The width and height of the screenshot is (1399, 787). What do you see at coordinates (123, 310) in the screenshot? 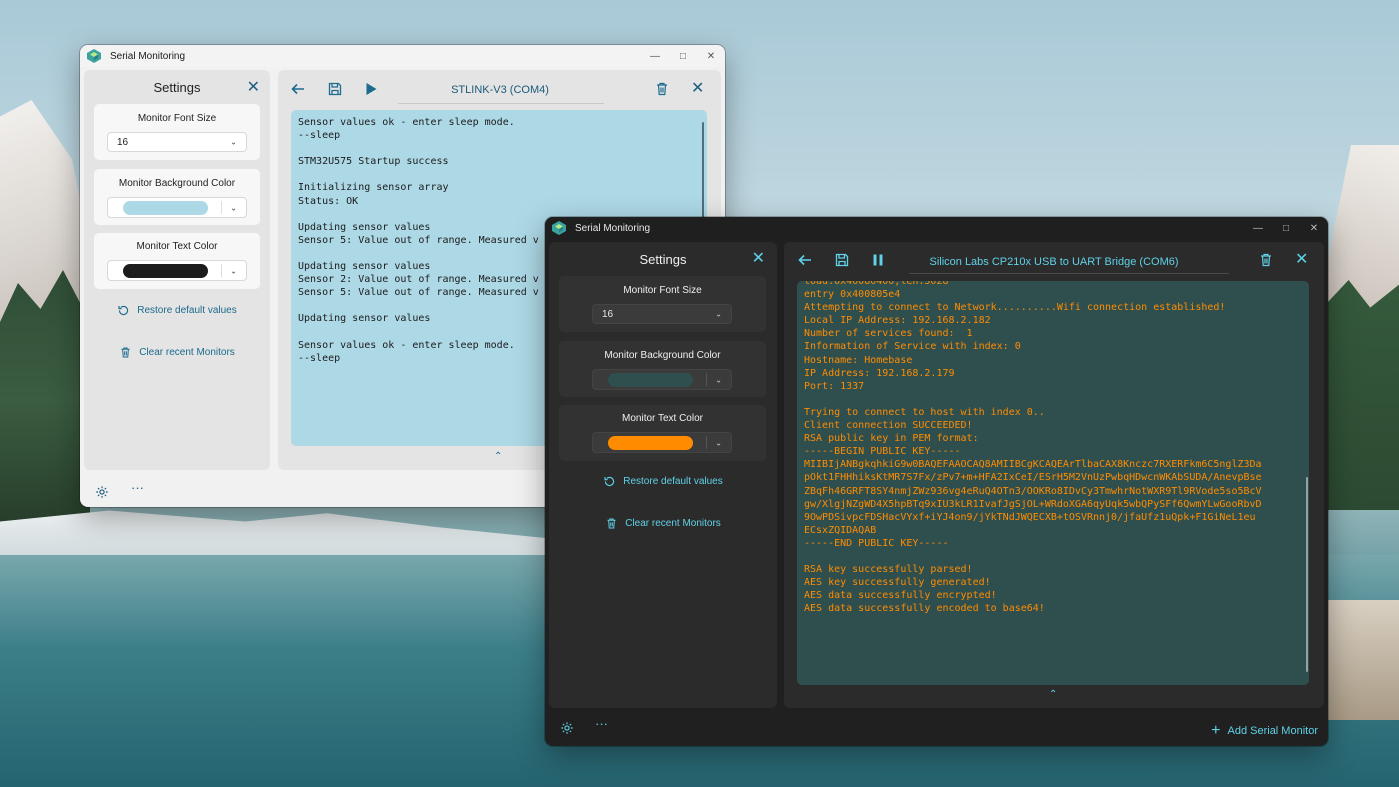
I see `restore-icon` at bounding box center [123, 310].